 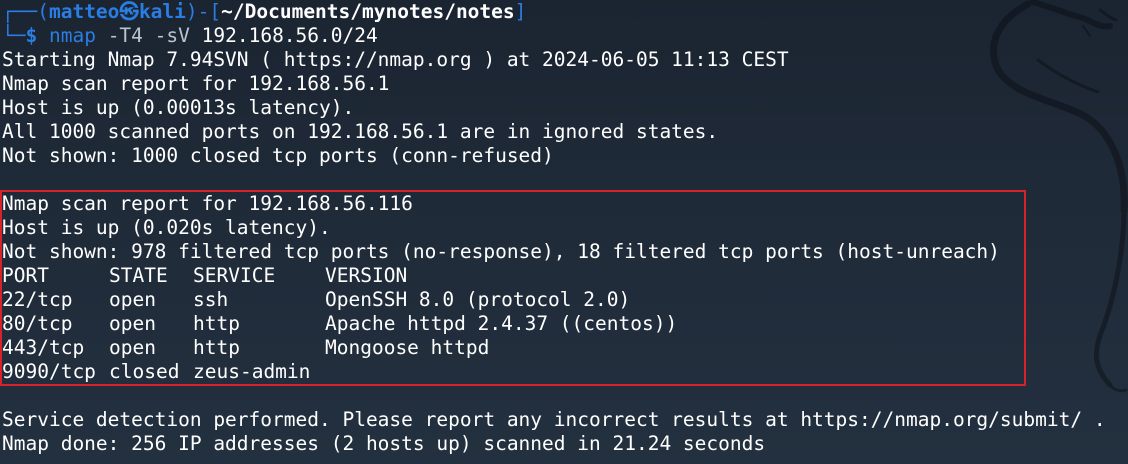 What do you see at coordinates (564, 372) in the screenshot?
I see `port-row: 9090/tcp closed zeus-admin` at bounding box center [564, 372].